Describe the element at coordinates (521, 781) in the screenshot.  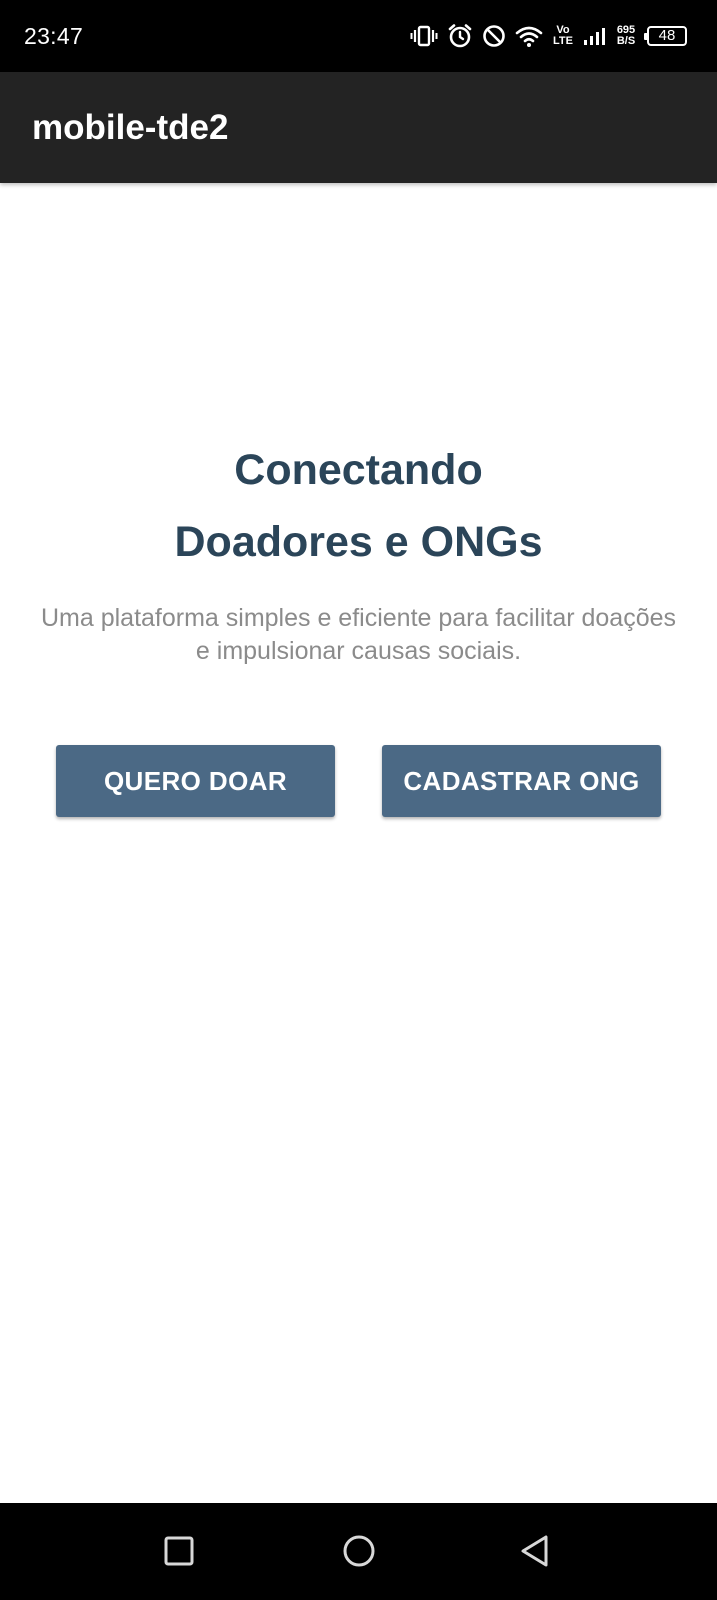
I see `register-ngo-button: CADASTRAR ONG` at that location.